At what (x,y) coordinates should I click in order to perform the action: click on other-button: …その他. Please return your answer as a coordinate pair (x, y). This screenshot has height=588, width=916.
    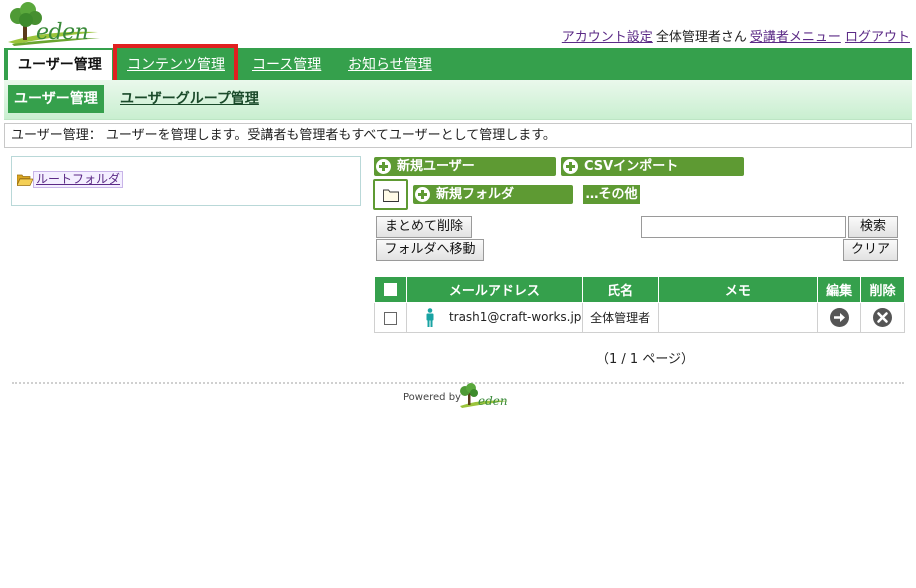
    Looking at the image, I should click on (611, 194).